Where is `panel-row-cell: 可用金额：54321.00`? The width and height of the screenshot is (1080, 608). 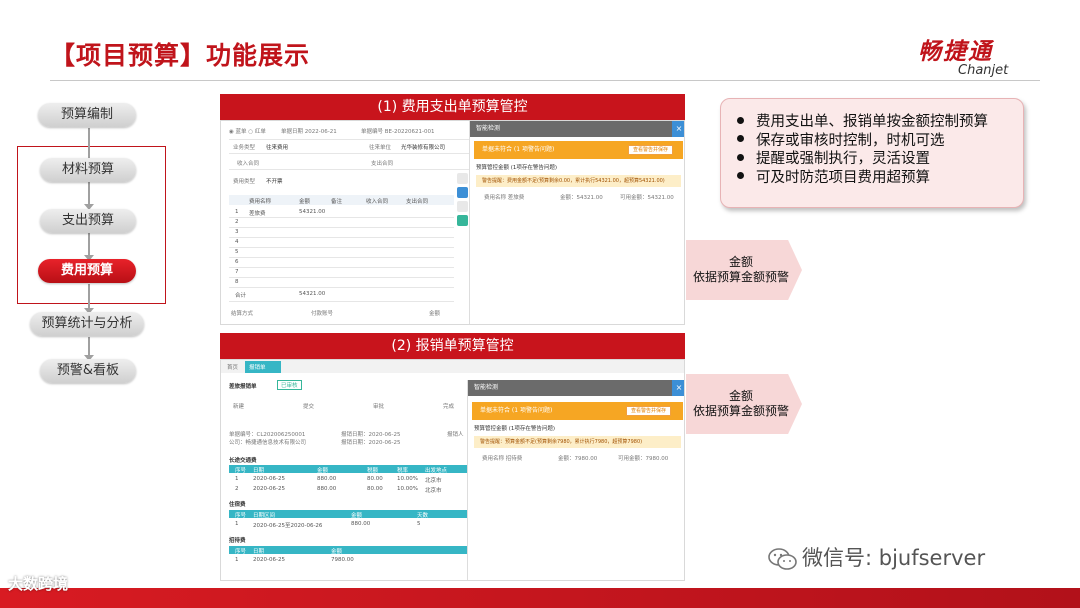
panel-row-cell: 可用金额：54321.00 is located at coordinates (647, 198).